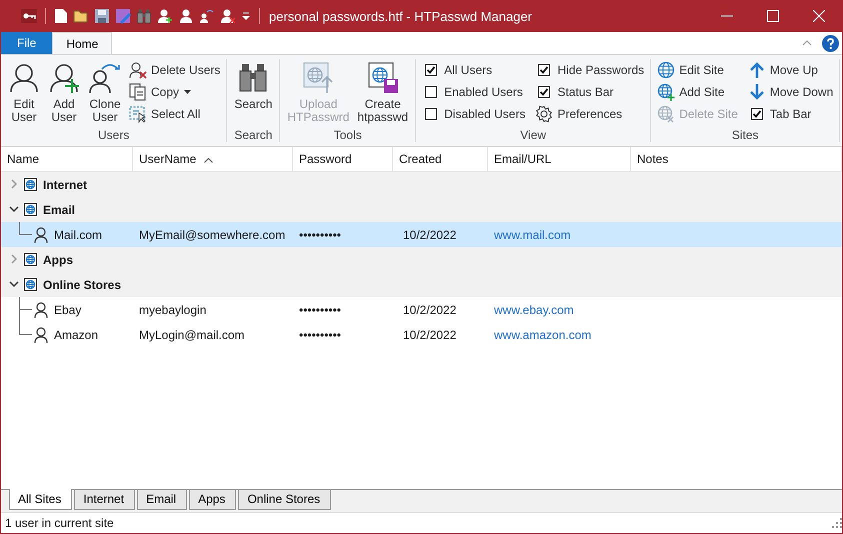  I want to click on copy-icon, so click(138, 92).